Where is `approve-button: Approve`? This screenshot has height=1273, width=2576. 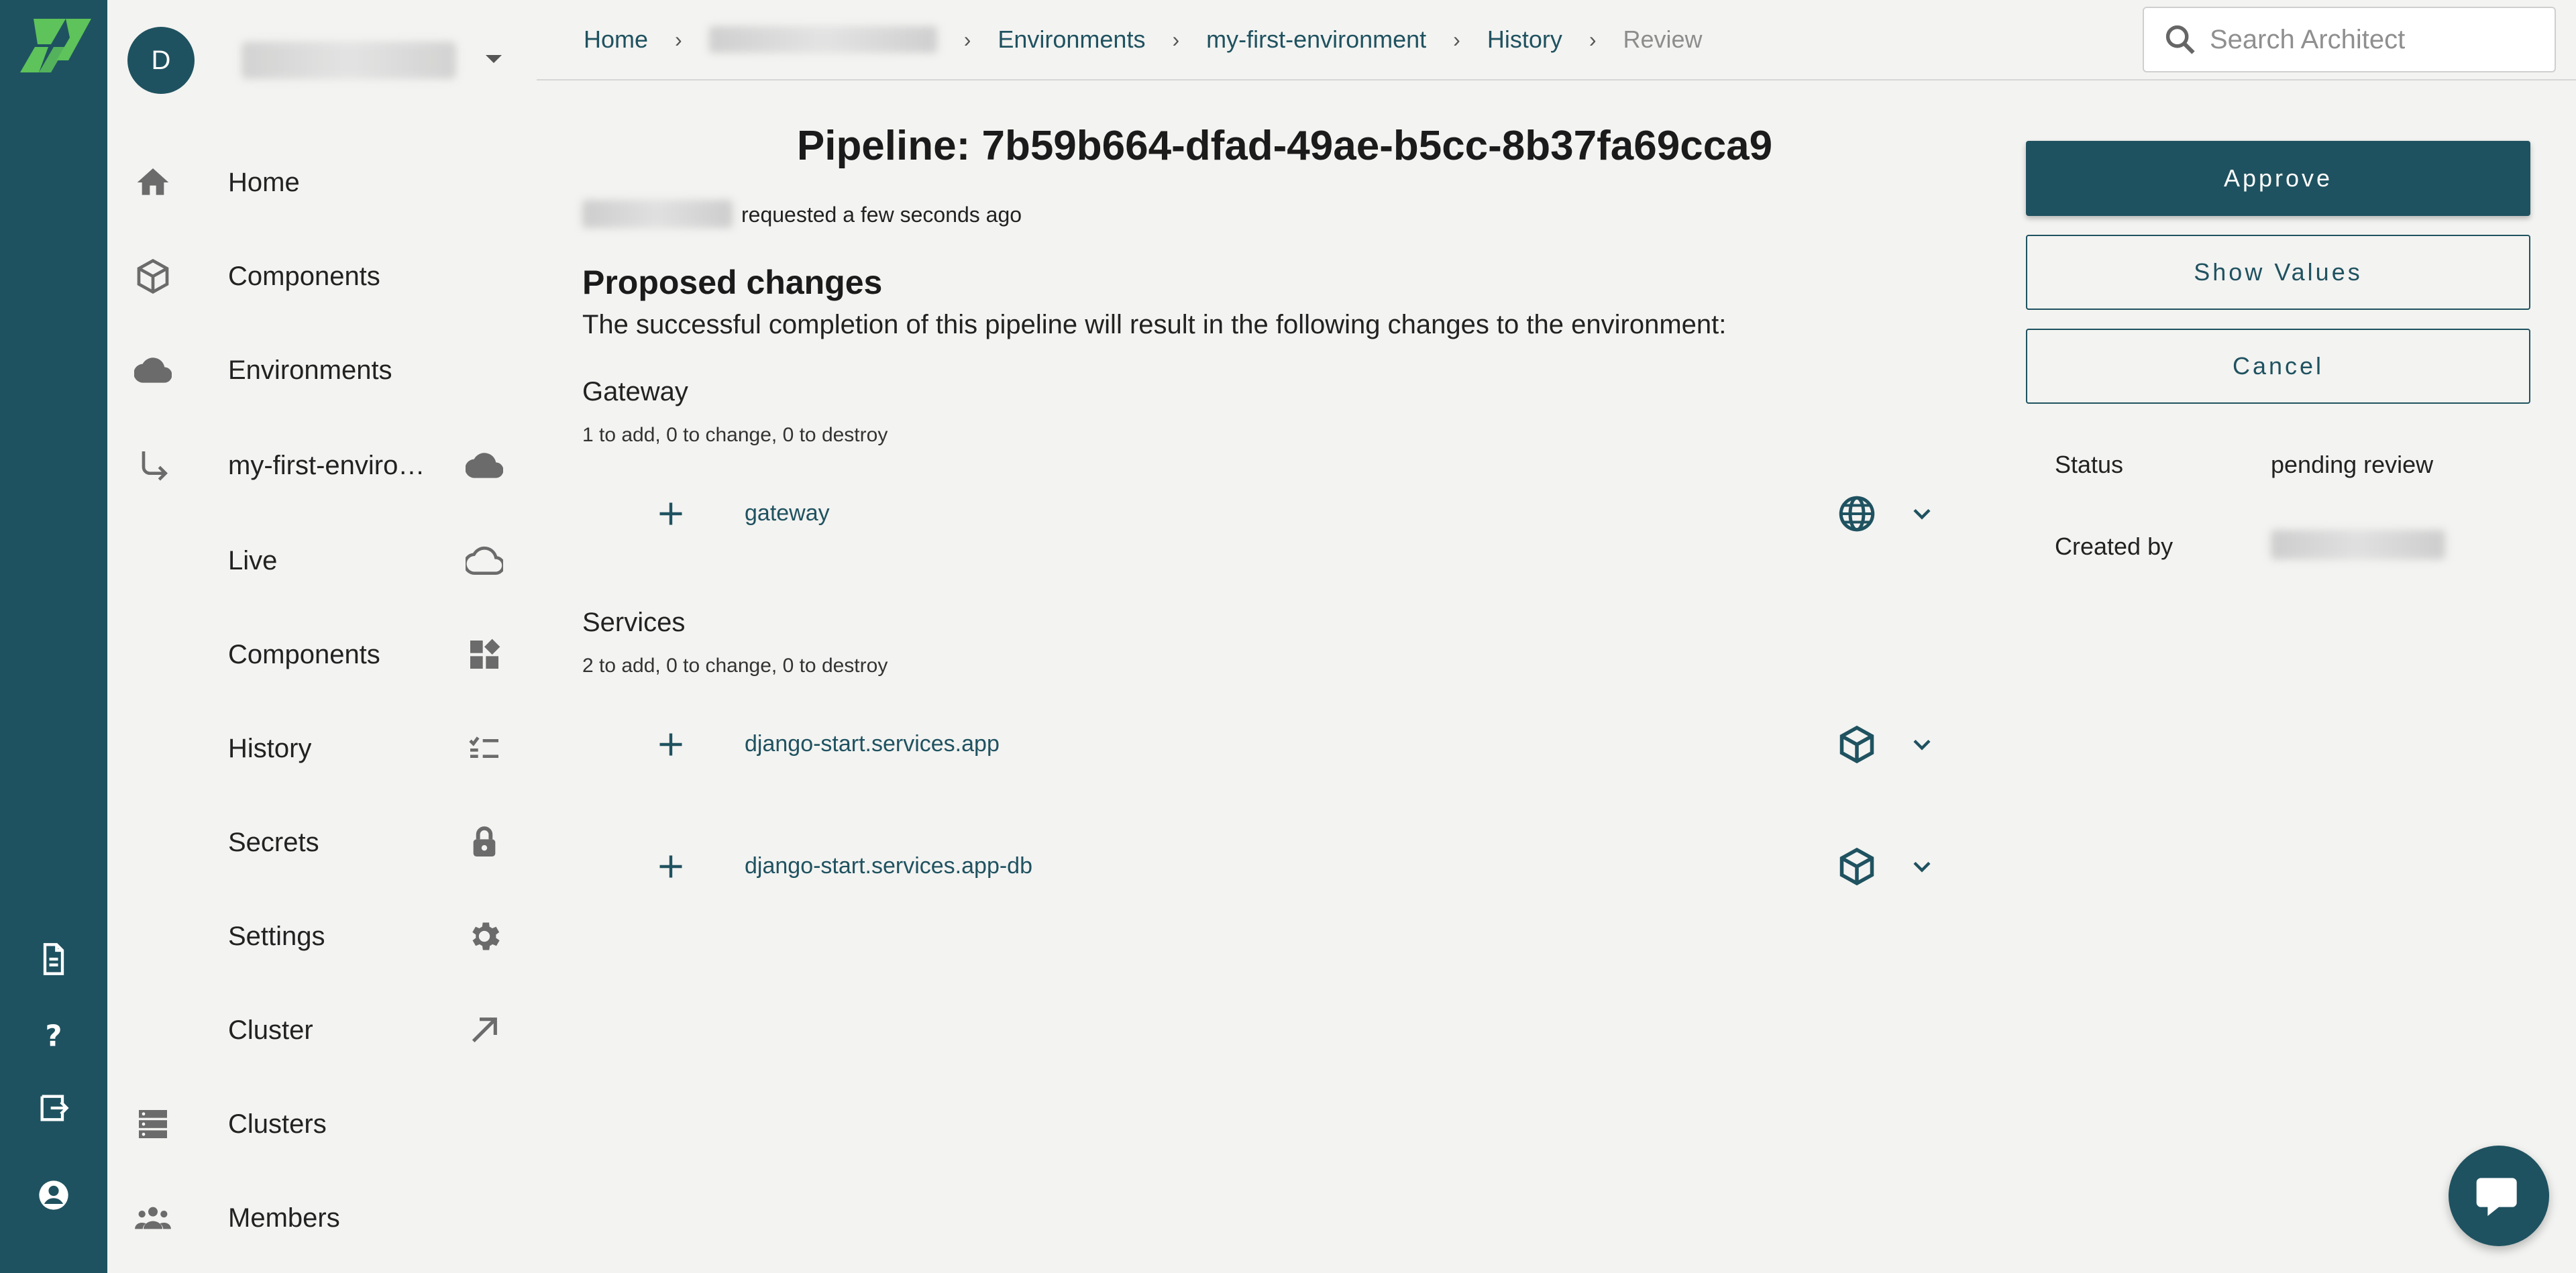
approve-button: Approve is located at coordinates (2278, 179).